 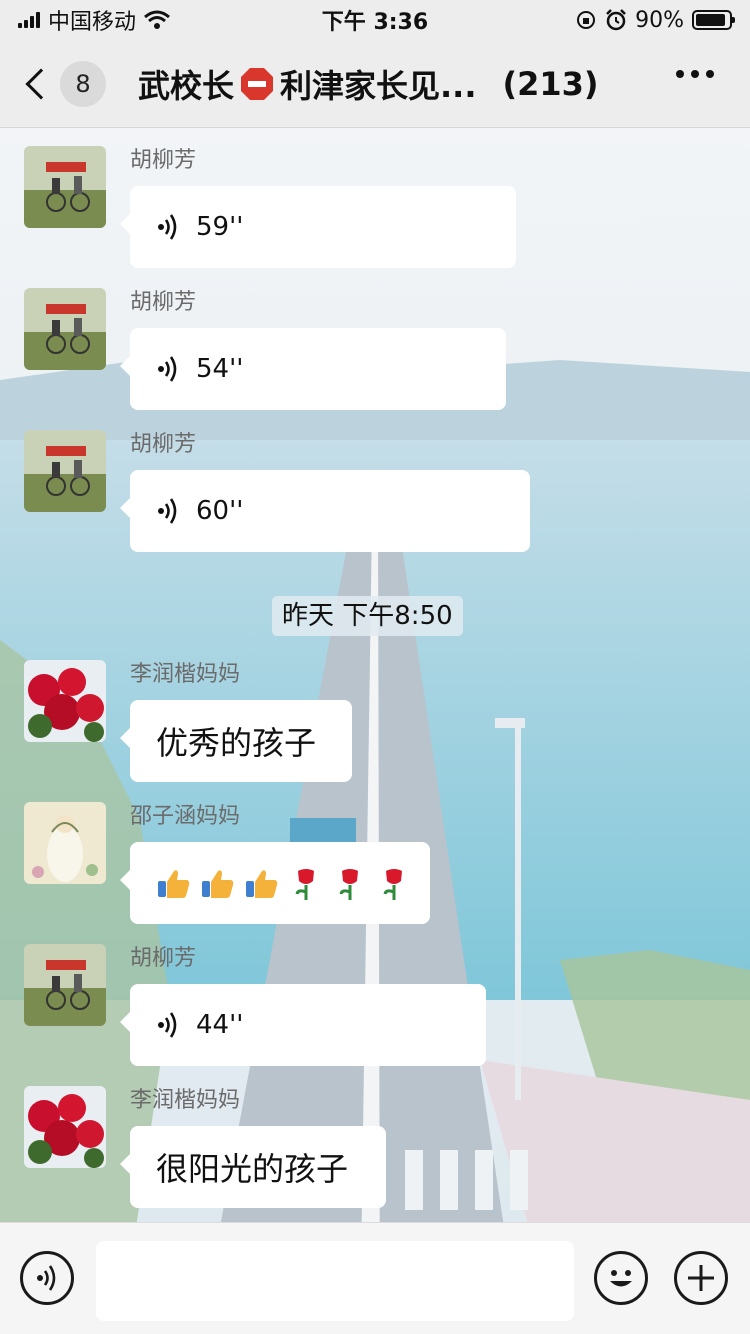 What do you see at coordinates (586, 20) in the screenshot?
I see `orientation-lock-icon` at bounding box center [586, 20].